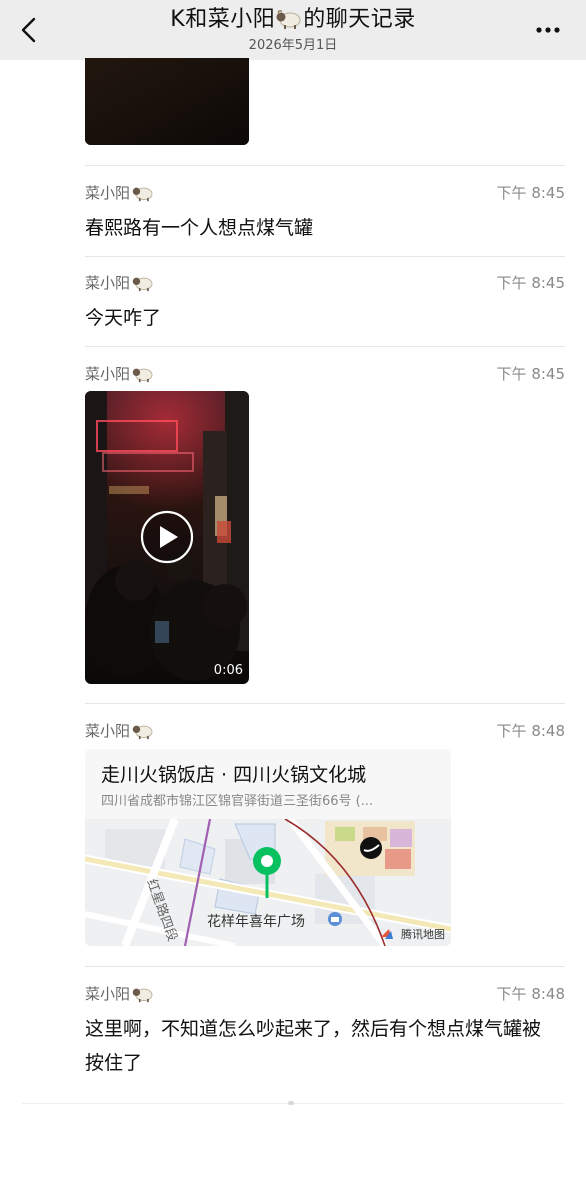 This screenshot has height=1200, width=586. Describe the element at coordinates (325, 303) in the screenshot. I see `chat-message: 菜小阳 下午 8:45 今天咋了` at that location.